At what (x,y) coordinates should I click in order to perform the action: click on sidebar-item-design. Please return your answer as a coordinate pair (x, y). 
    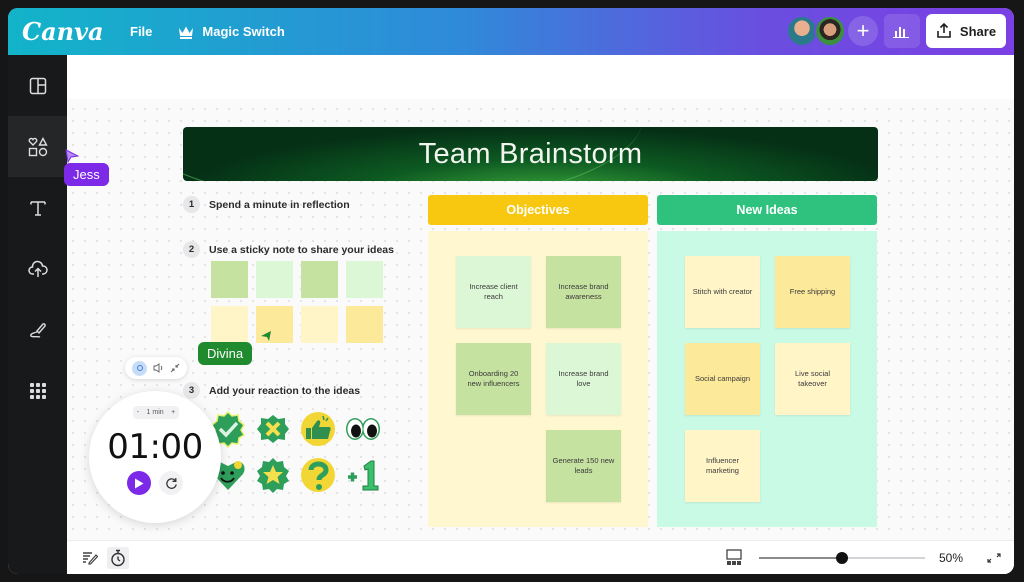
    Looking at the image, I should click on (37, 85).